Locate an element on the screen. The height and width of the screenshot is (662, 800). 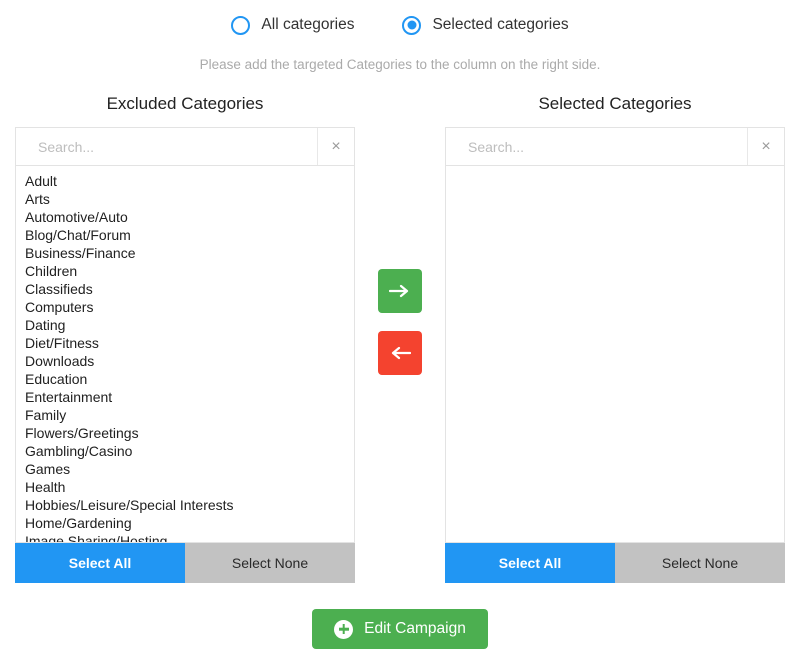
excluded-list-actions: Select All Select None is located at coordinates (185, 563).